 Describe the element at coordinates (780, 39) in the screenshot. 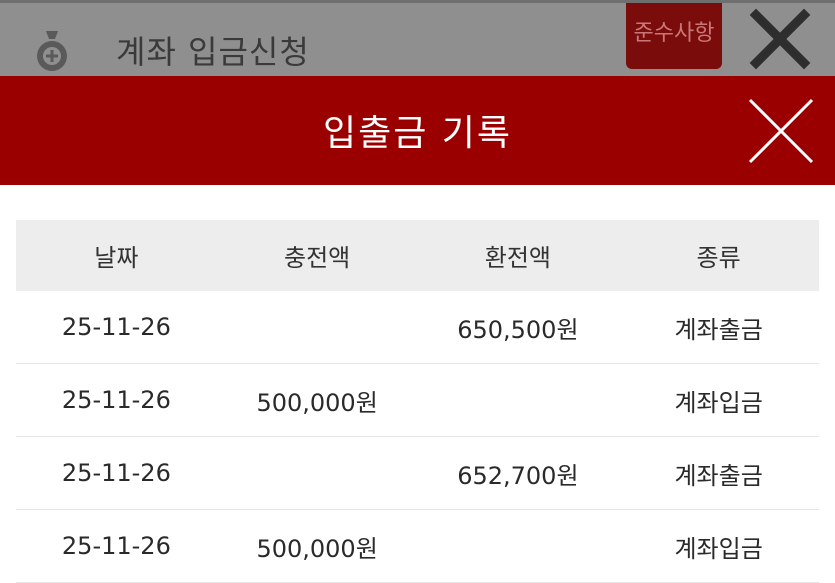

I see `close-icon` at that location.